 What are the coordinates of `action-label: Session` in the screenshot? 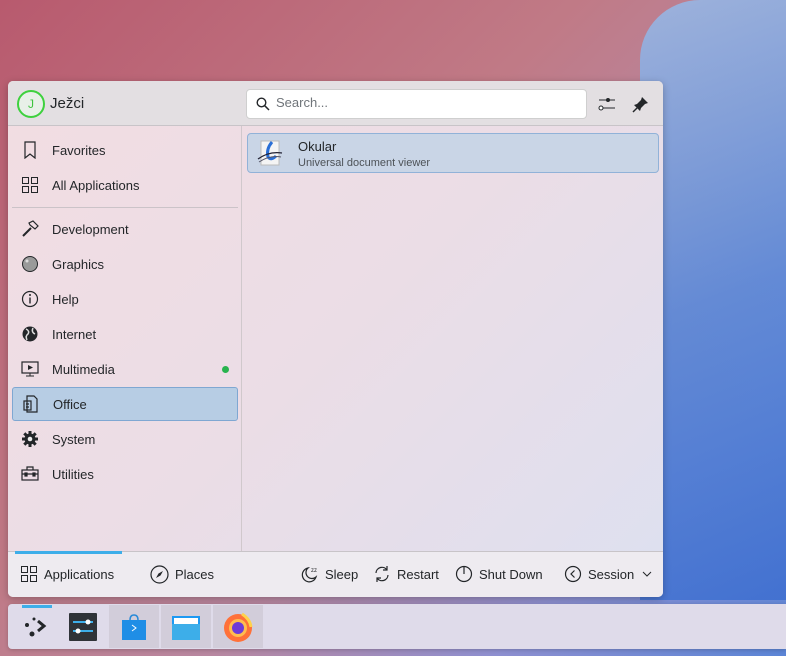 It's located at (611, 574).